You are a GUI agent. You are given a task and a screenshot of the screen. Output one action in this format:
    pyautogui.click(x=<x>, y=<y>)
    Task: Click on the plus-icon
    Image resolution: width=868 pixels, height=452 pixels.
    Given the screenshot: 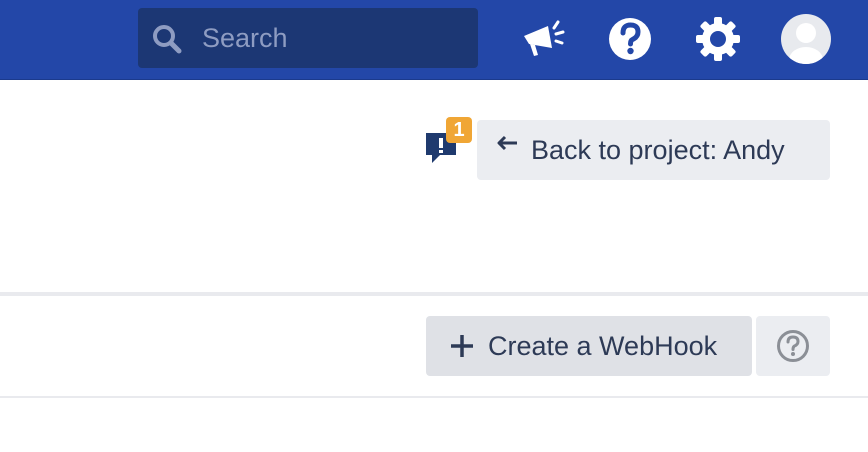 What is the action you would take?
    pyautogui.click(x=462, y=346)
    